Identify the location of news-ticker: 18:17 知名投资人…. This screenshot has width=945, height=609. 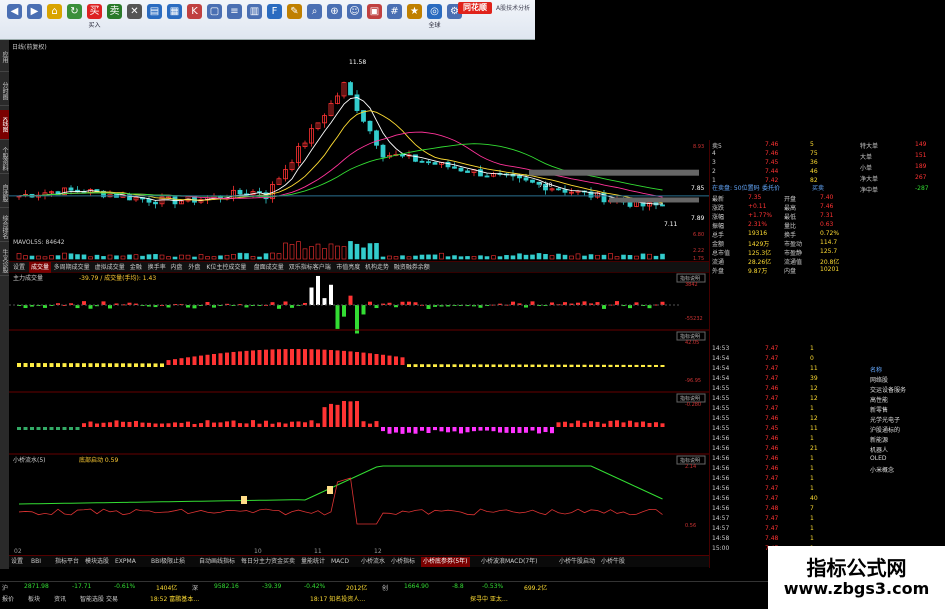
(337, 598).